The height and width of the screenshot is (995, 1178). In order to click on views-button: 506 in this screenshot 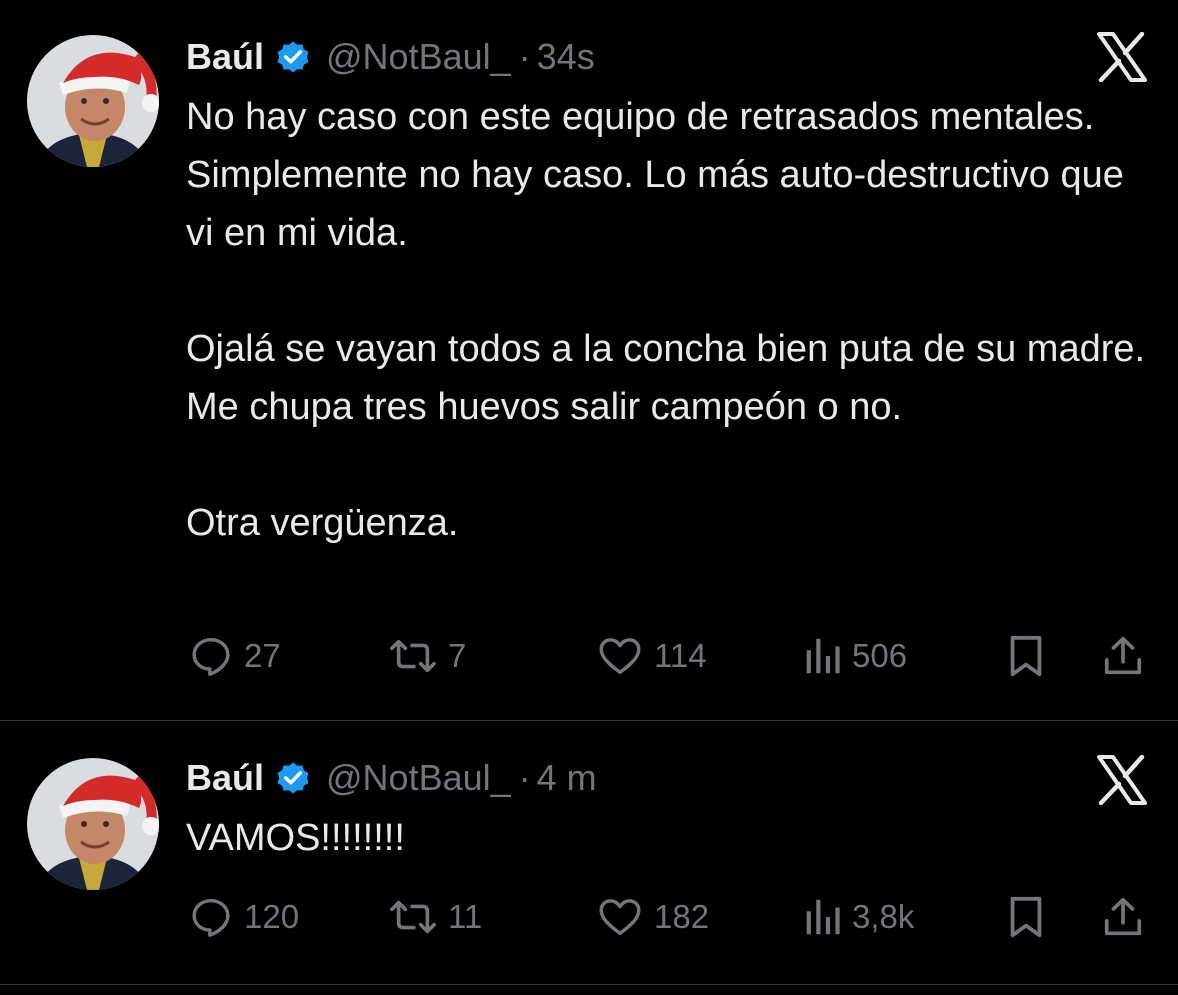, I will do `click(854, 656)`.